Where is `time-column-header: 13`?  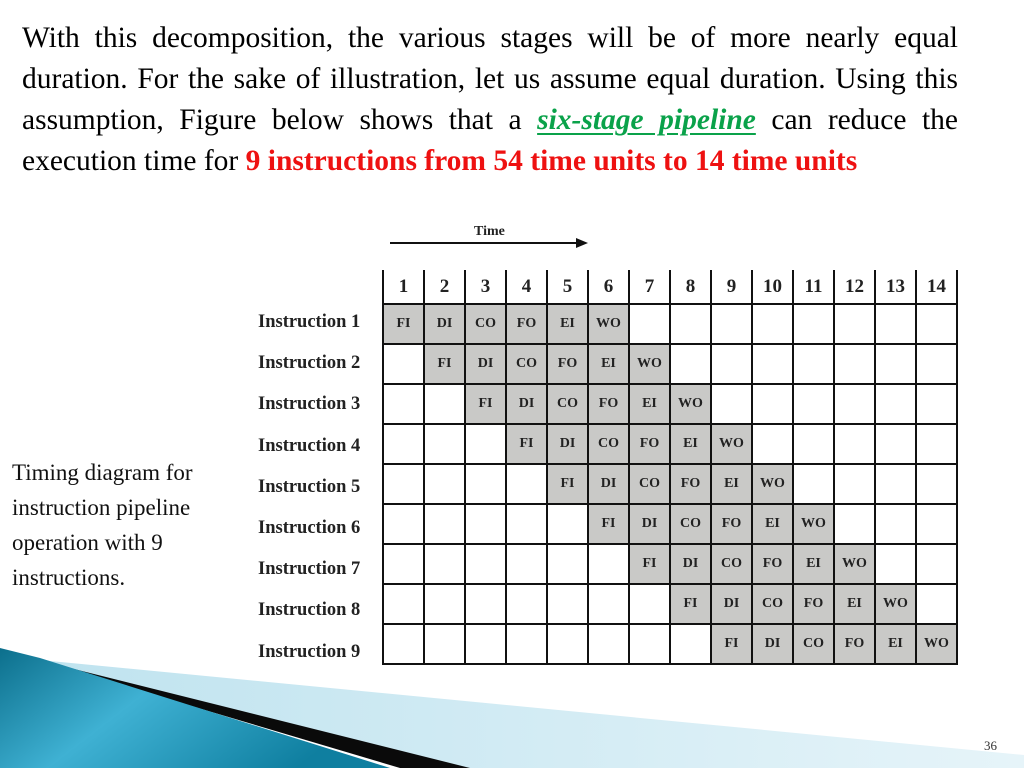 time-column-header: 13 is located at coordinates (895, 287).